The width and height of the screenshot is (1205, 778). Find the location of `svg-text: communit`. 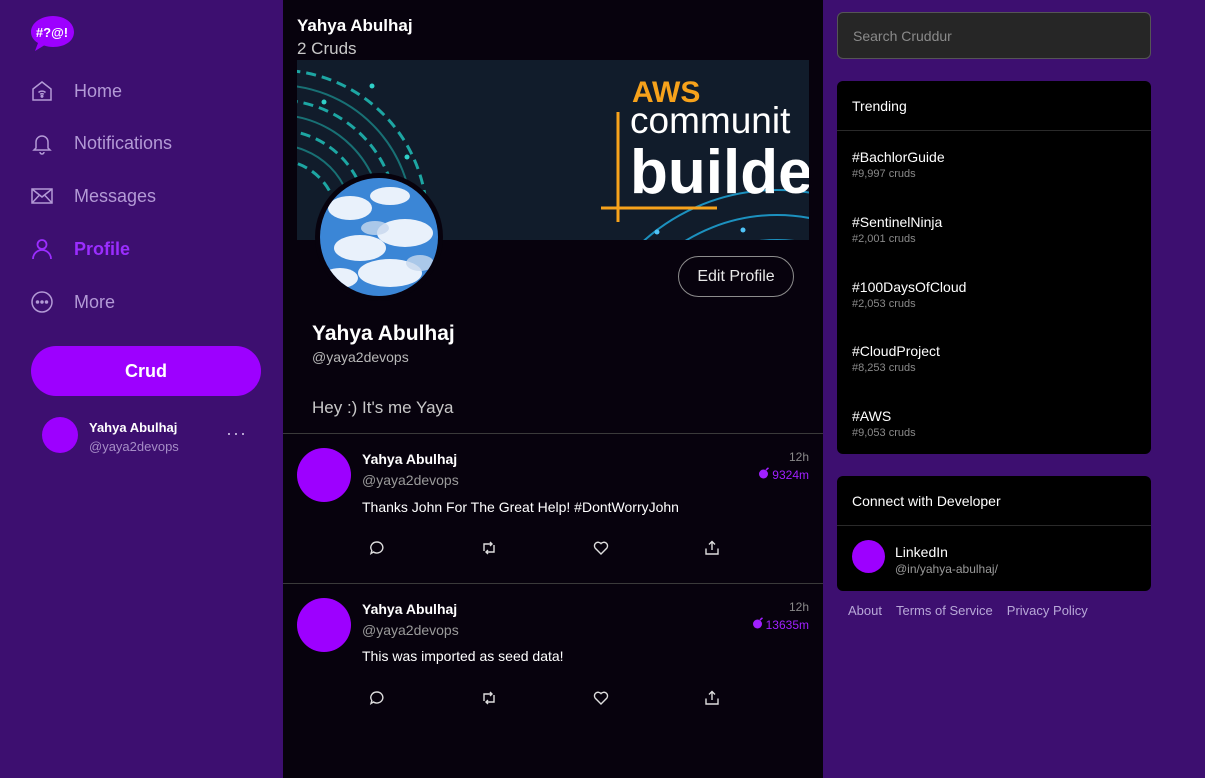

svg-text: communit is located at coordinates (710, 120).